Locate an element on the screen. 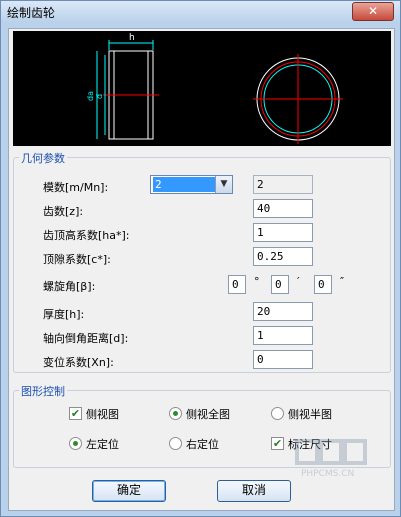 This screenshot has height=517, width=401. module-select: 2 ▼ is located at coordinates (191, 184).